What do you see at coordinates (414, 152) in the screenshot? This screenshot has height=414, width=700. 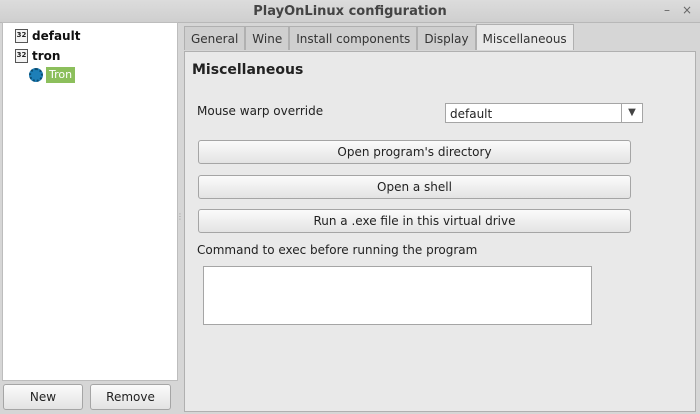 I see `open-directory-button: Open program's directory` at bounding box center [414, 152].